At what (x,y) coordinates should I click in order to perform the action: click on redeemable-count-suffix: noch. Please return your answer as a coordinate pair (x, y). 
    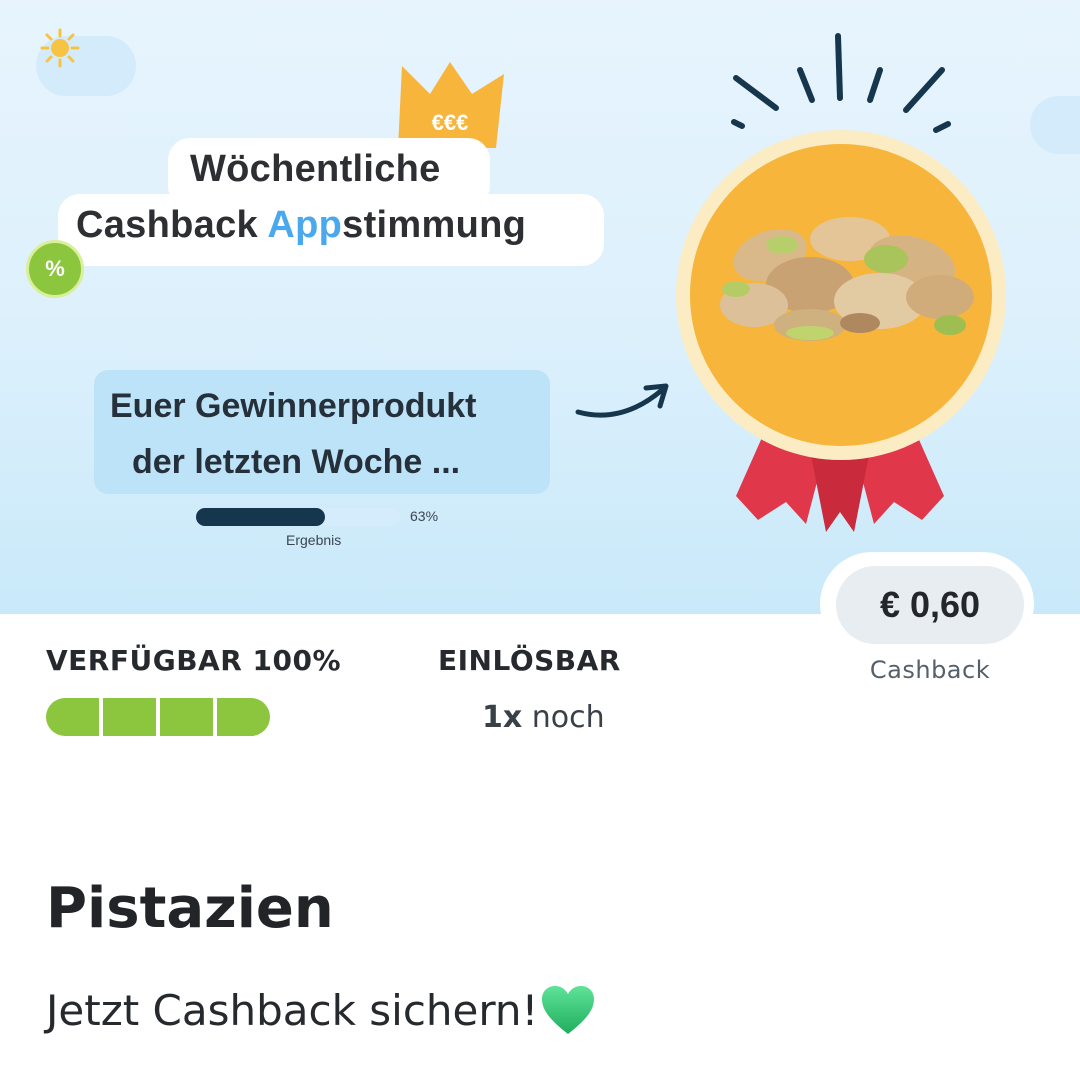
    Looking at the image, I should click on (563, 717).